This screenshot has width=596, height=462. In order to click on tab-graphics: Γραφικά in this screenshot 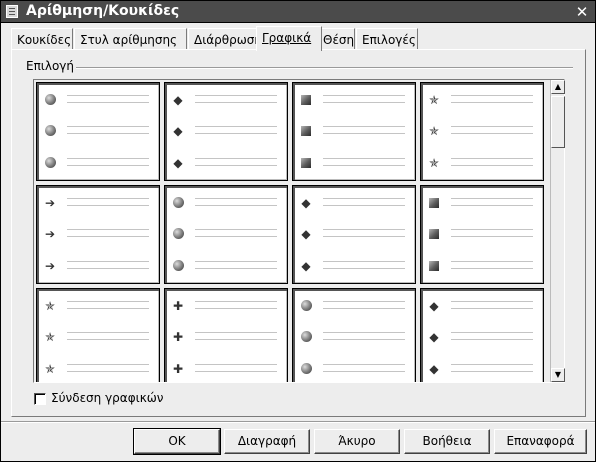, I will do `click(289, 38)`.